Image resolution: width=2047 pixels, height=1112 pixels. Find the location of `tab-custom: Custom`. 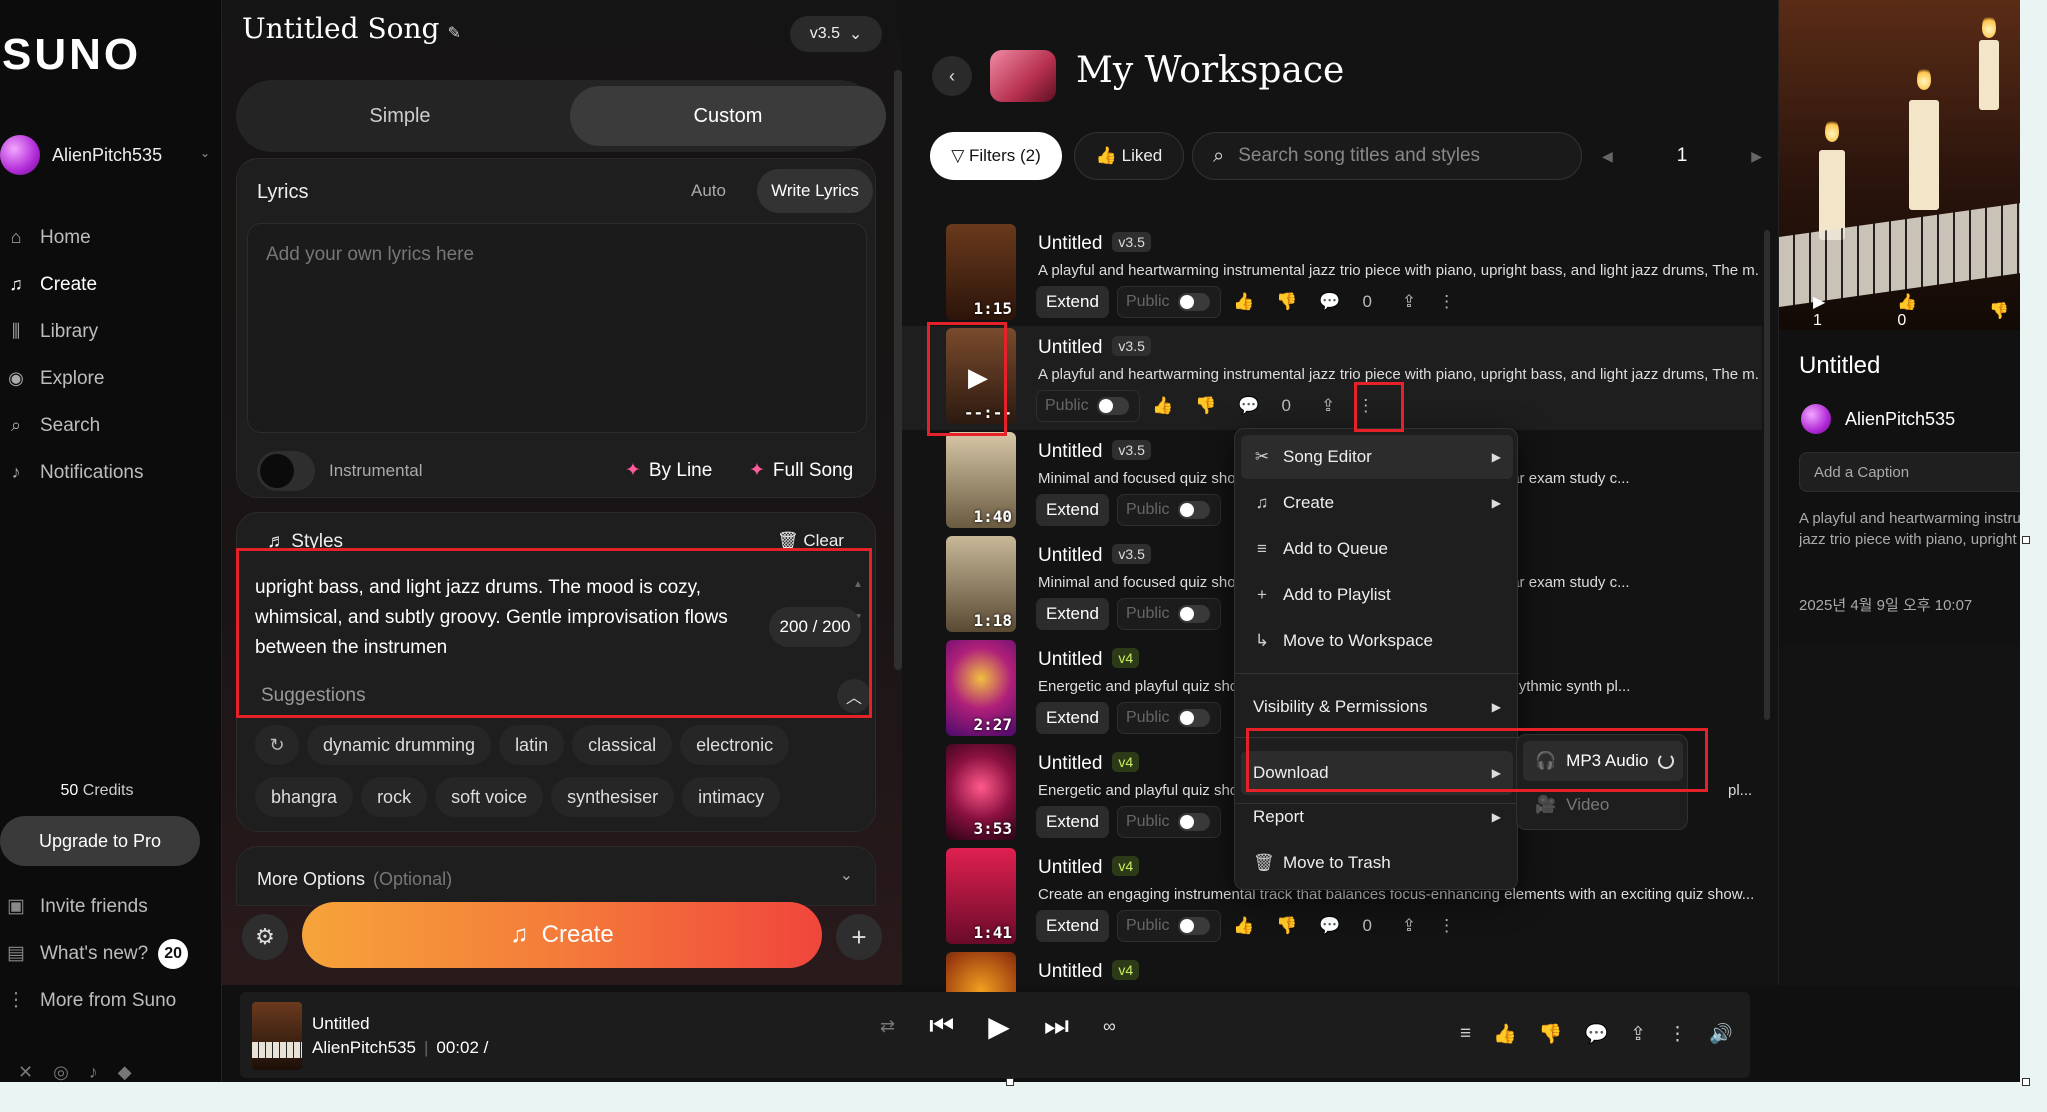

tab-custom: Custom is located at coordinates (728, 116).